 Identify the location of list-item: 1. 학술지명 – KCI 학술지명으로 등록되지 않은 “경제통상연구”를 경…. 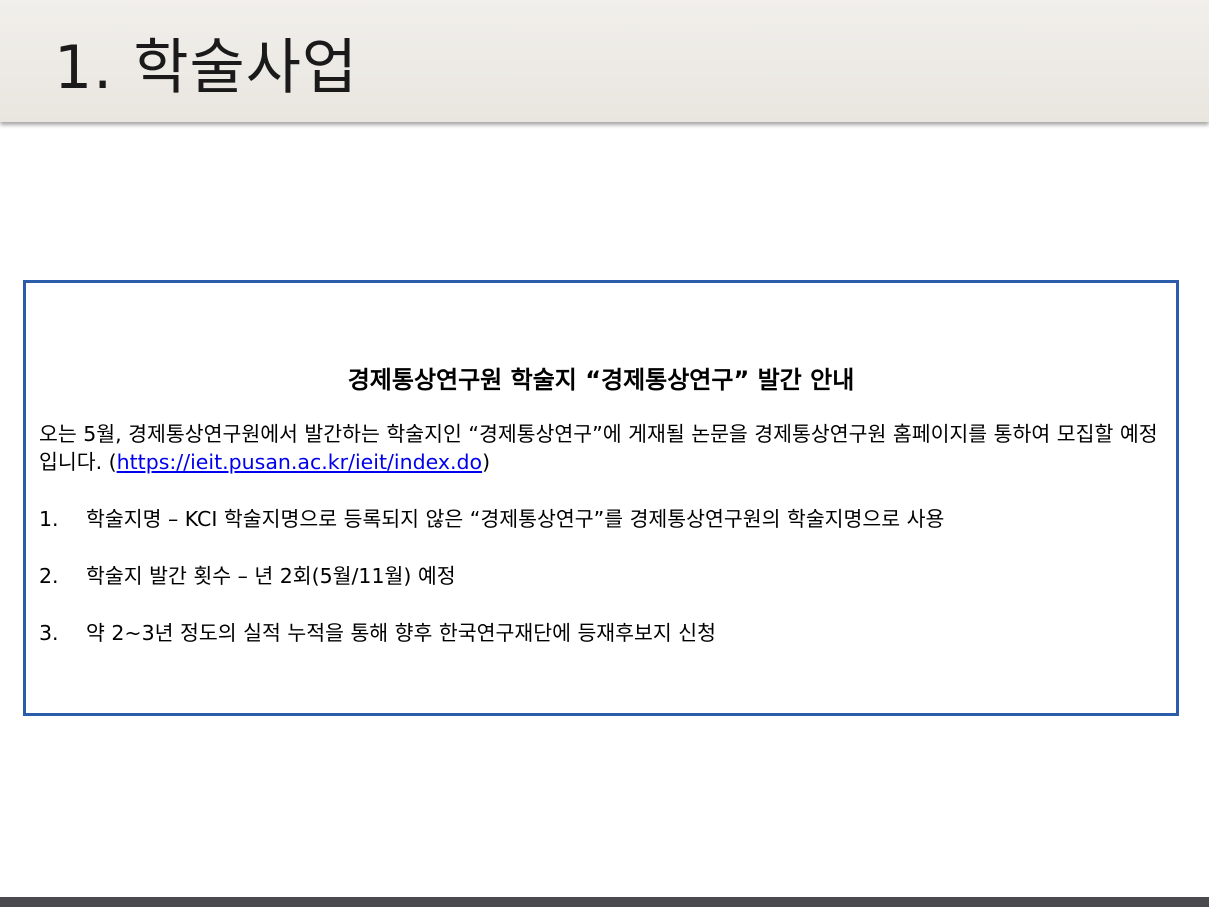
(604, 533).